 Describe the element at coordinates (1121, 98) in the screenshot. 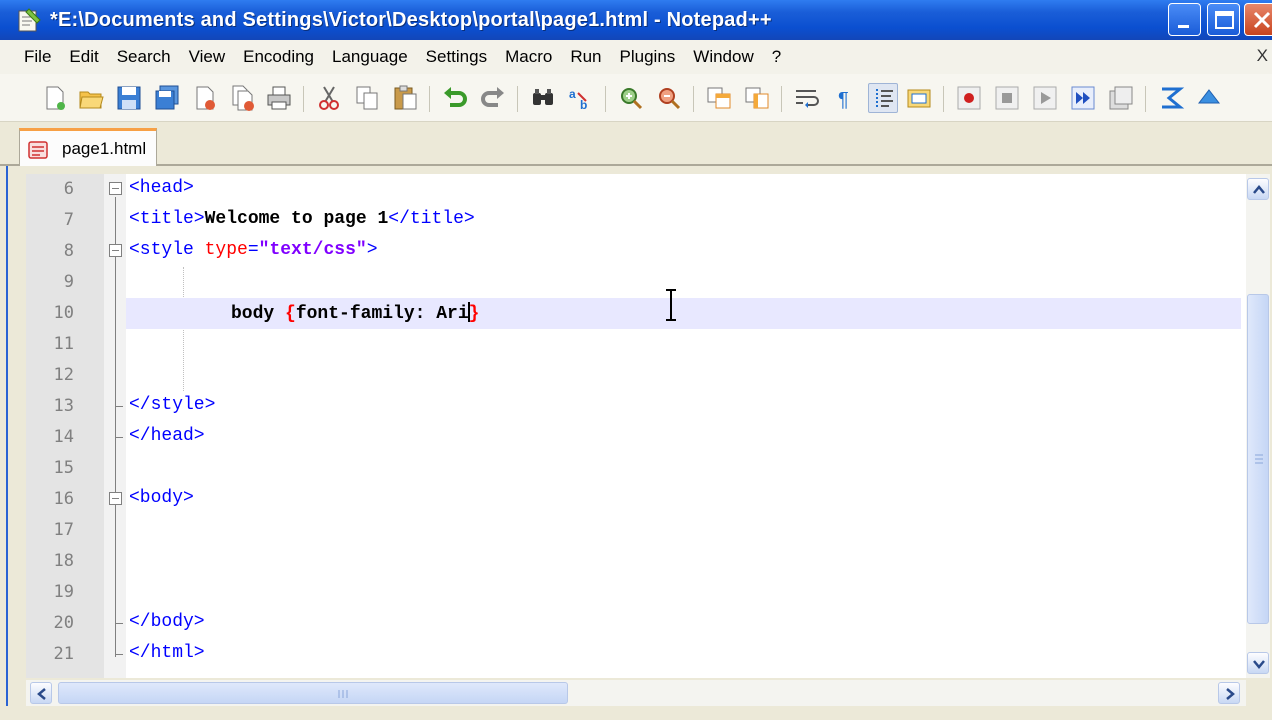

I see `save-macro-icon` at that location.